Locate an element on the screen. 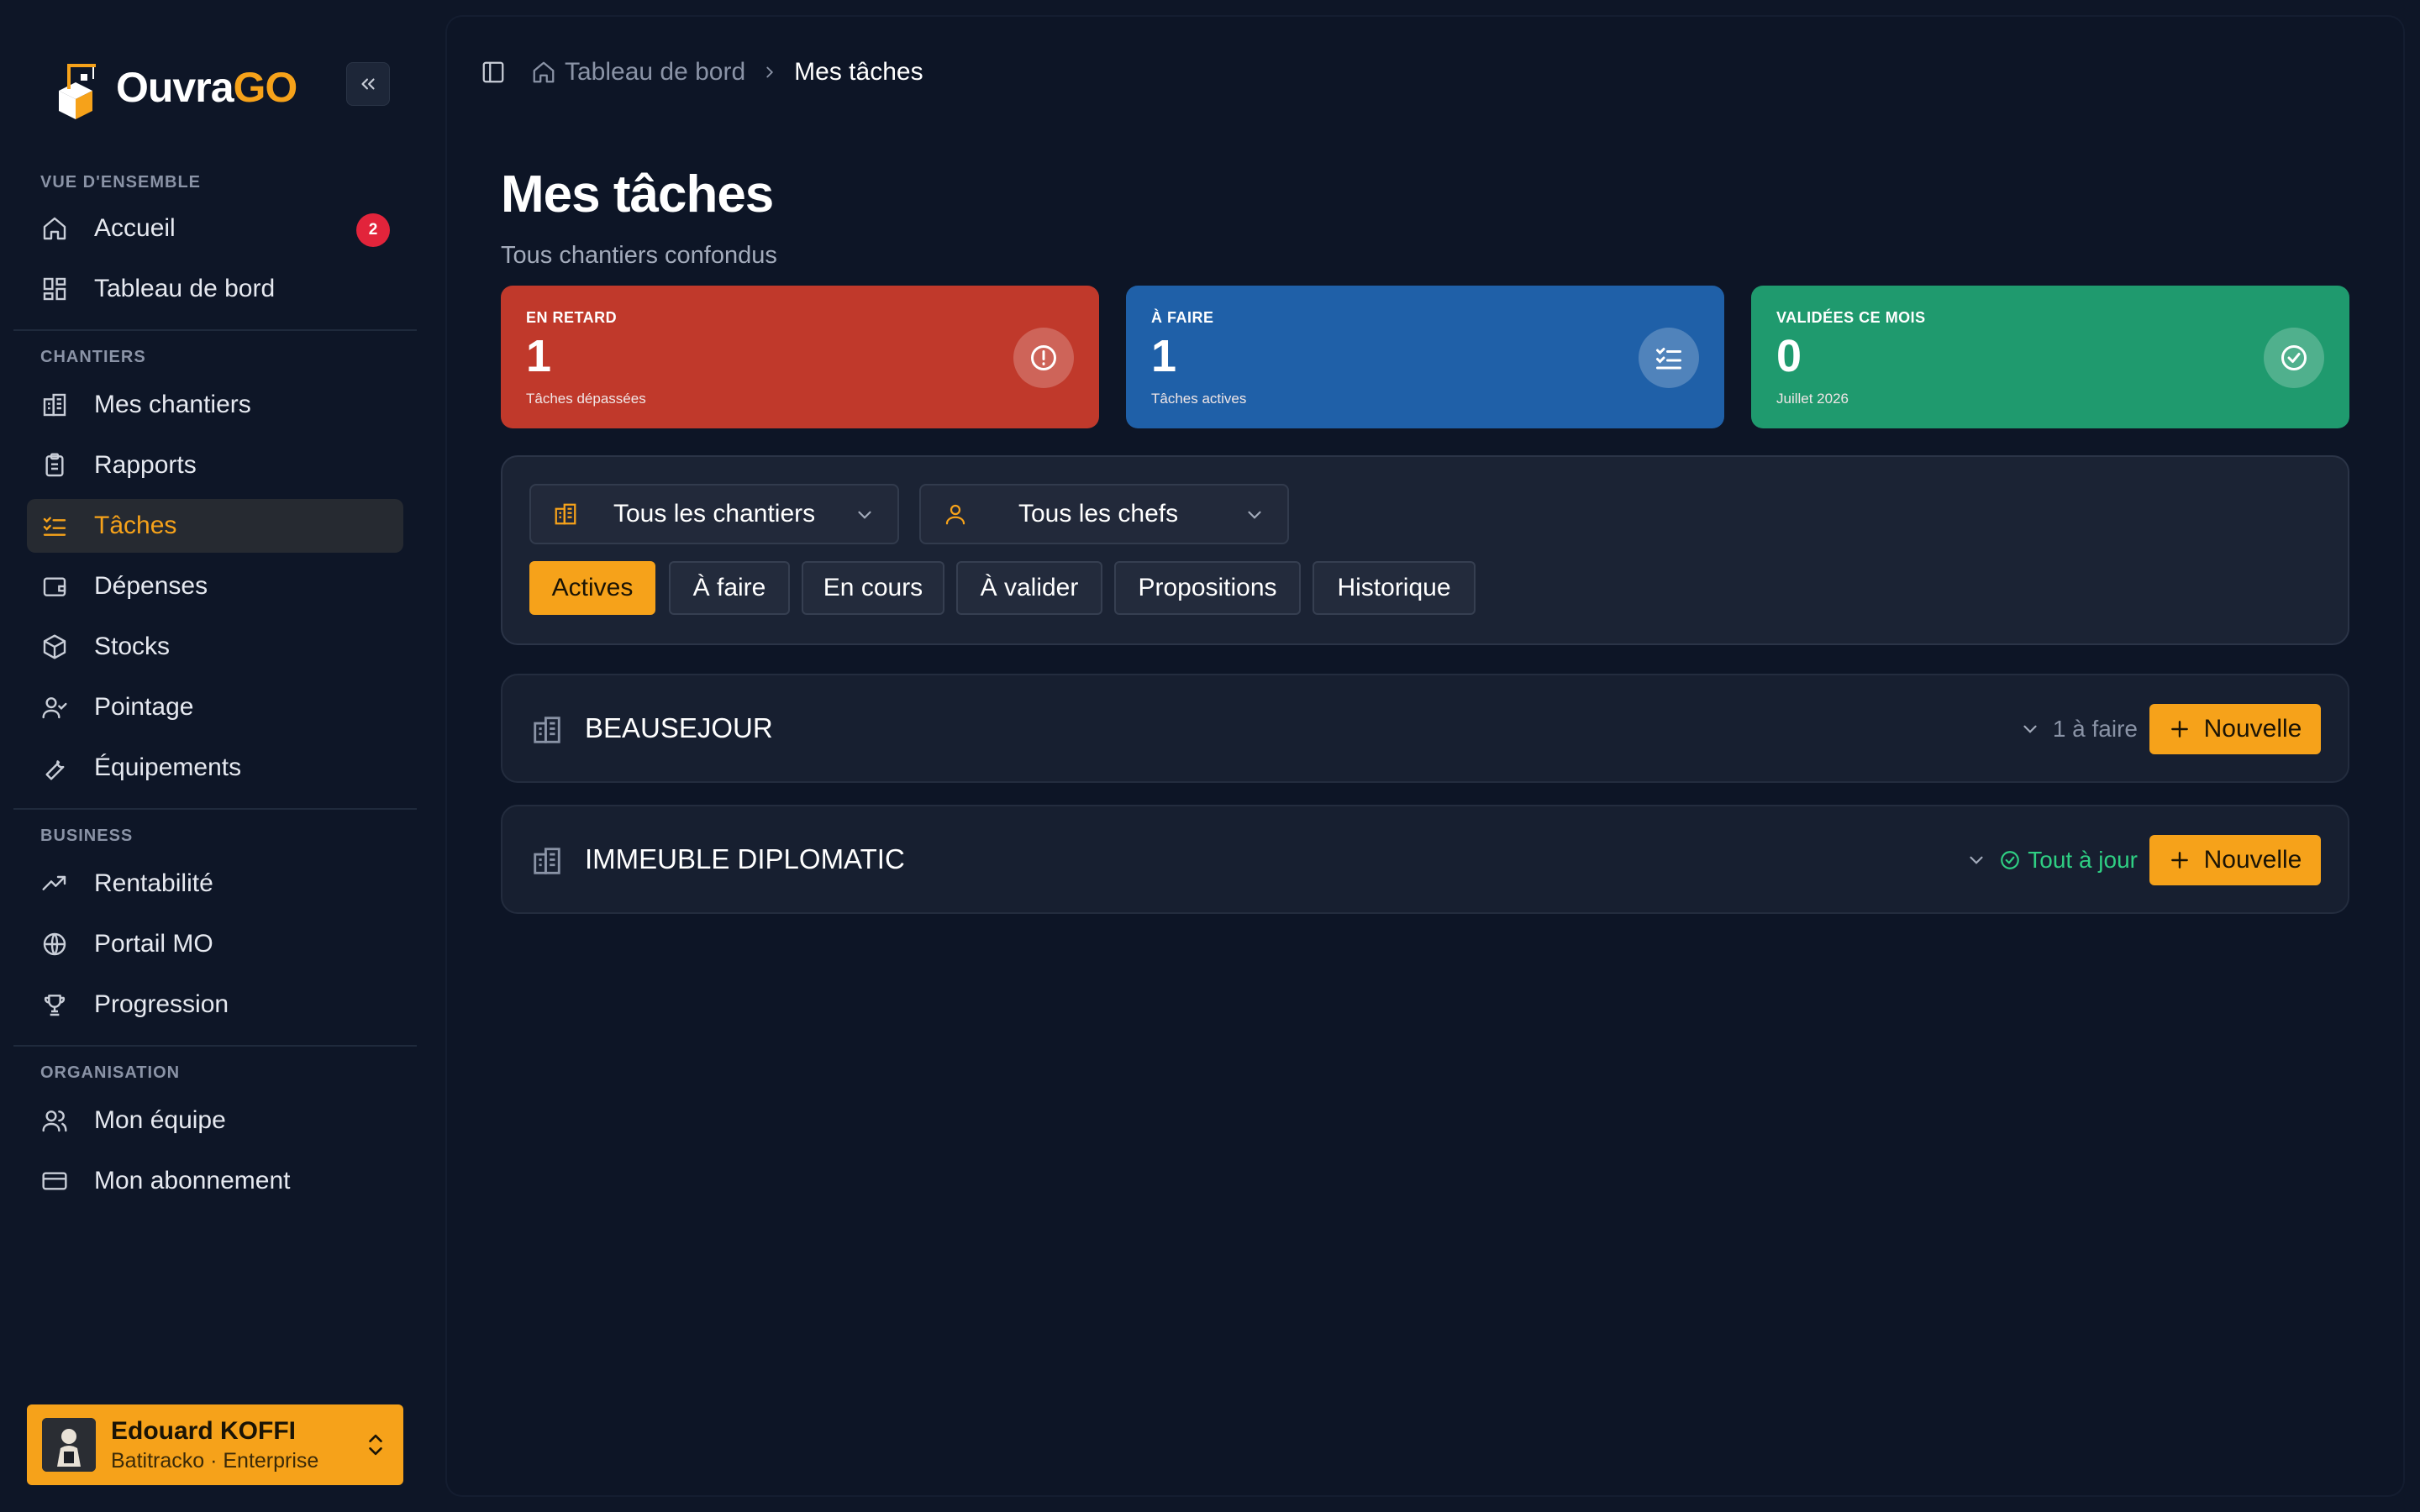  sidebar-item-label: Équipements is located at coordinates (168, 767).